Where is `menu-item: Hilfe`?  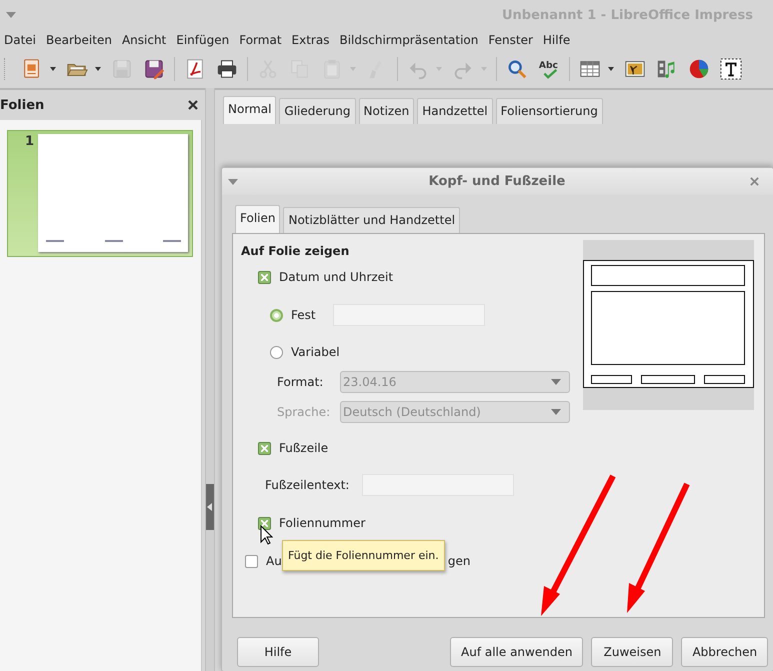 menu-item: Hilfe is located at coordinates (556, 40).